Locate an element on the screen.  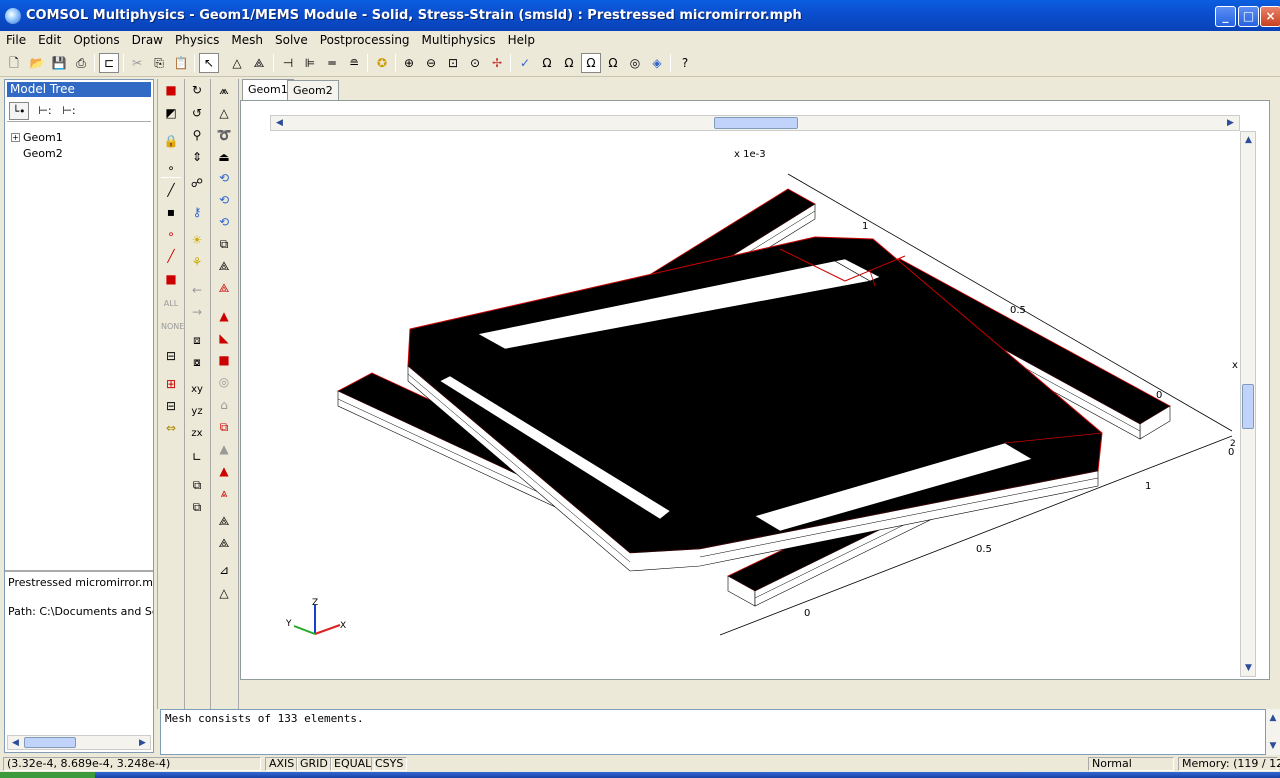
mesh-free-icon: ⩕ is located at coordinates (224, 90).